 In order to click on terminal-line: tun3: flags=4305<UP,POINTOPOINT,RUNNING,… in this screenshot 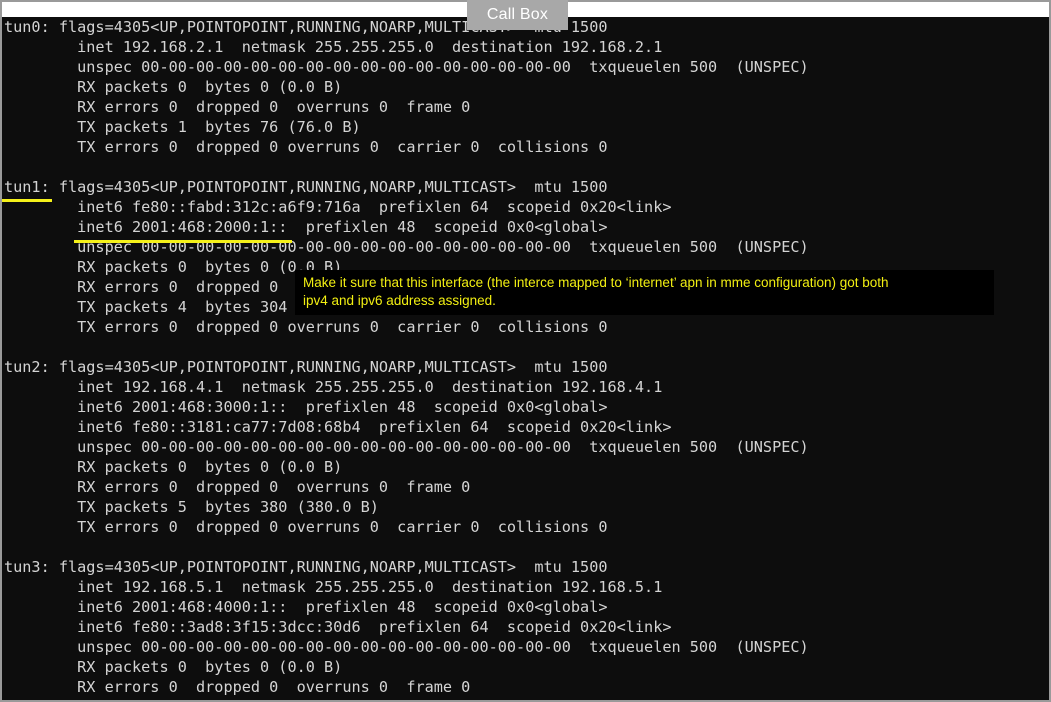, I will do `click(306, 567)`.